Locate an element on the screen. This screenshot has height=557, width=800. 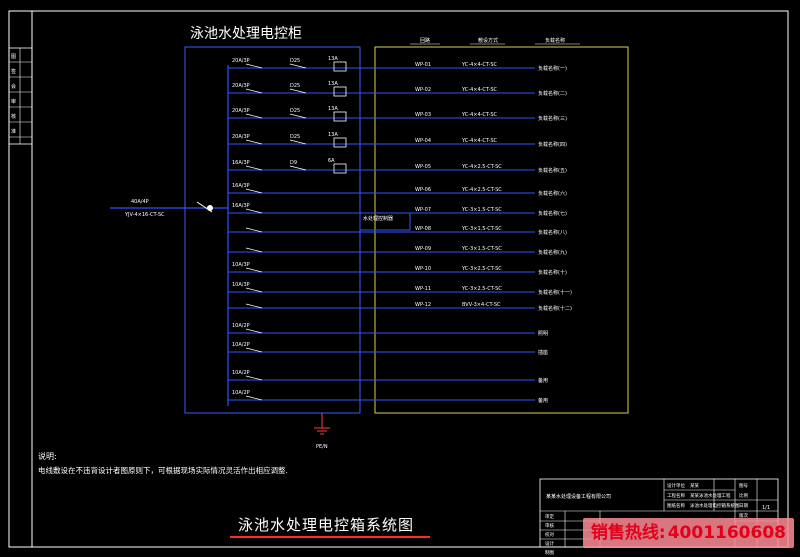
title-block-left-row: 设计 is located at coordinates (549, 543).